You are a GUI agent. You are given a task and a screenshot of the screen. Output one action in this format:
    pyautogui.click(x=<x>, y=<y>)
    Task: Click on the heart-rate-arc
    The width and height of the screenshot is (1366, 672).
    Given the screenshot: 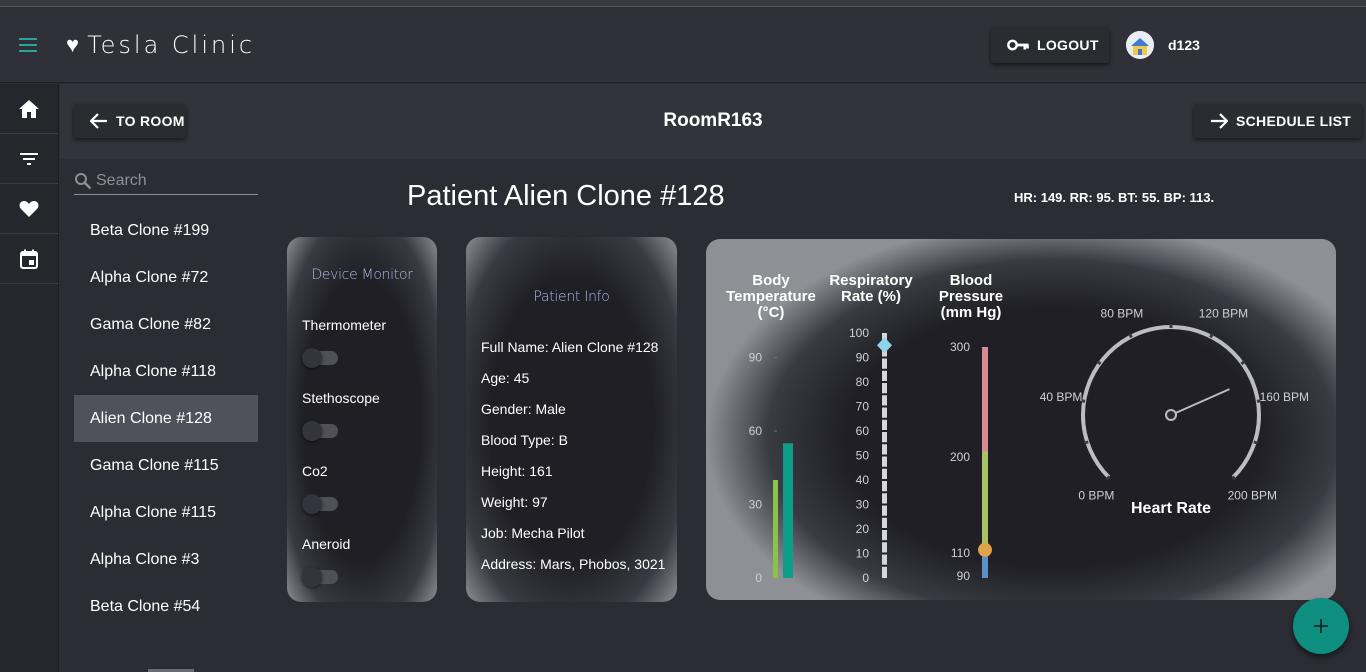 What is the action you would take?
    pyautogui.click(x=1171, y=402)
    